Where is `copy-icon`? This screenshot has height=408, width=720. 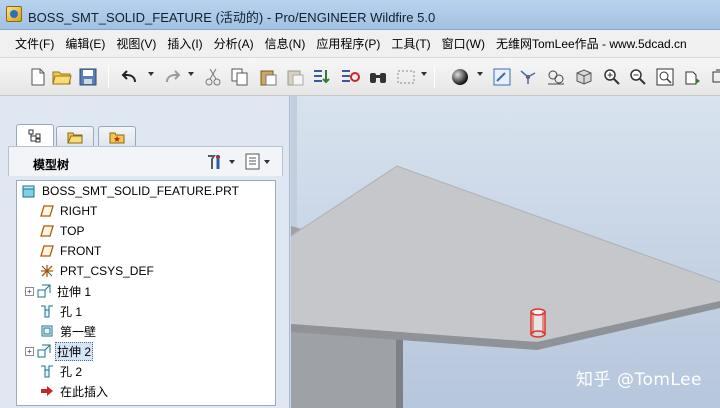
copy-icon is located at coordinates (240, 77).